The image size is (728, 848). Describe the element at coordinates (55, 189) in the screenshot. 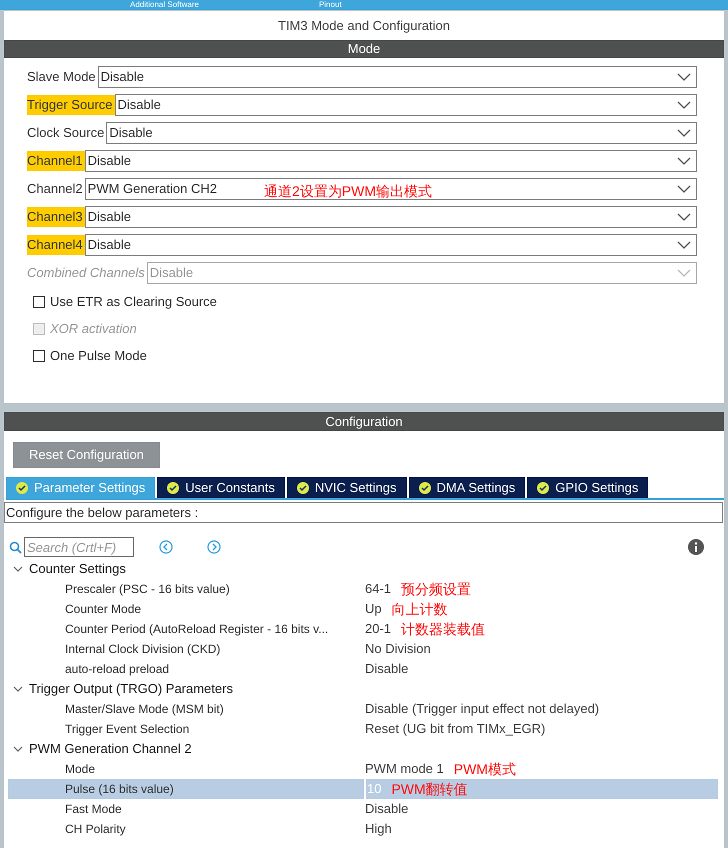

I see `field-label: Channel2` at that location.